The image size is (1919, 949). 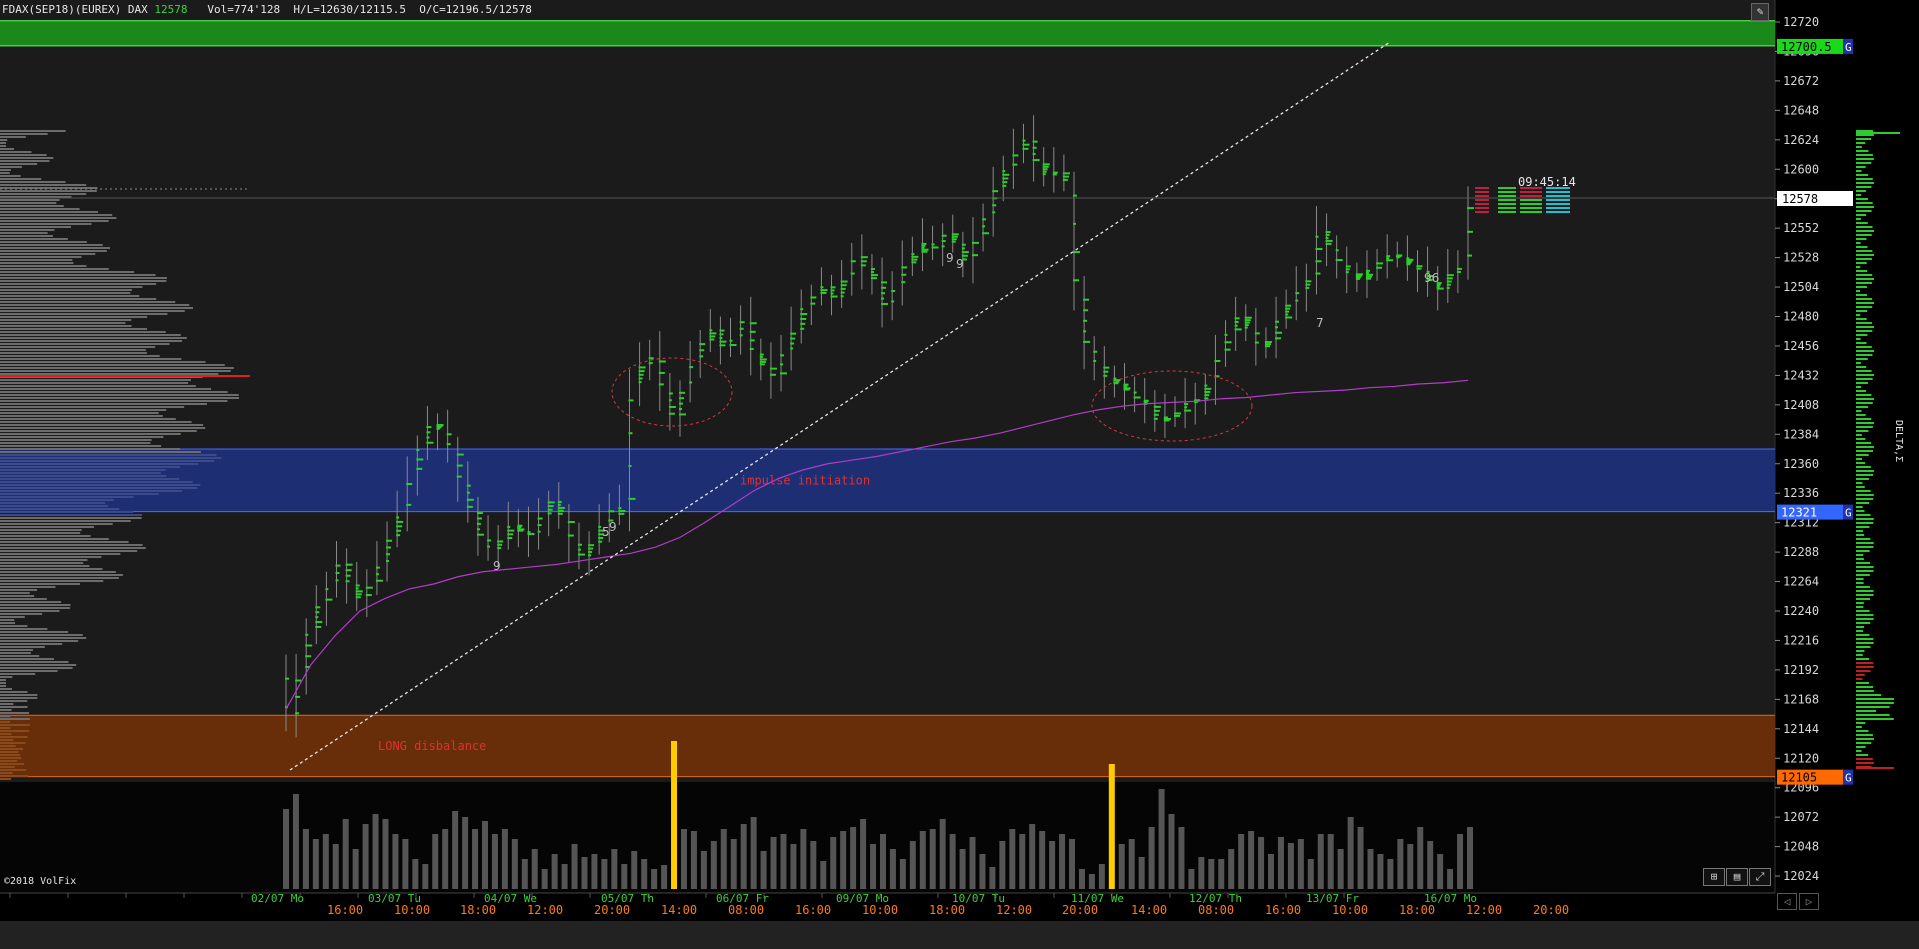 I want to click on scroll-left-icon: ◁, so click(x=1787, y=901).